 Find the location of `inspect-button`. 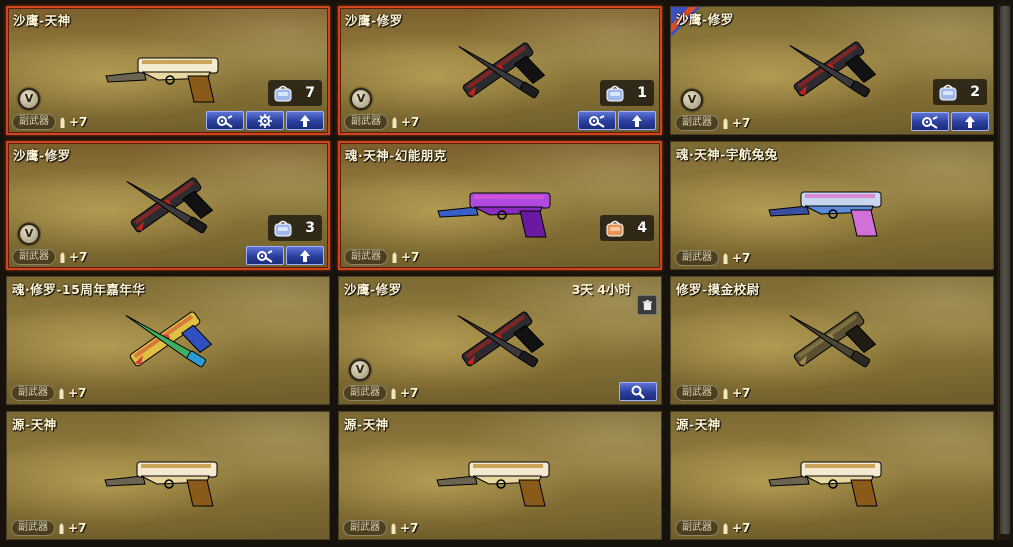

inspect-button is located at coordinates (638, 391).